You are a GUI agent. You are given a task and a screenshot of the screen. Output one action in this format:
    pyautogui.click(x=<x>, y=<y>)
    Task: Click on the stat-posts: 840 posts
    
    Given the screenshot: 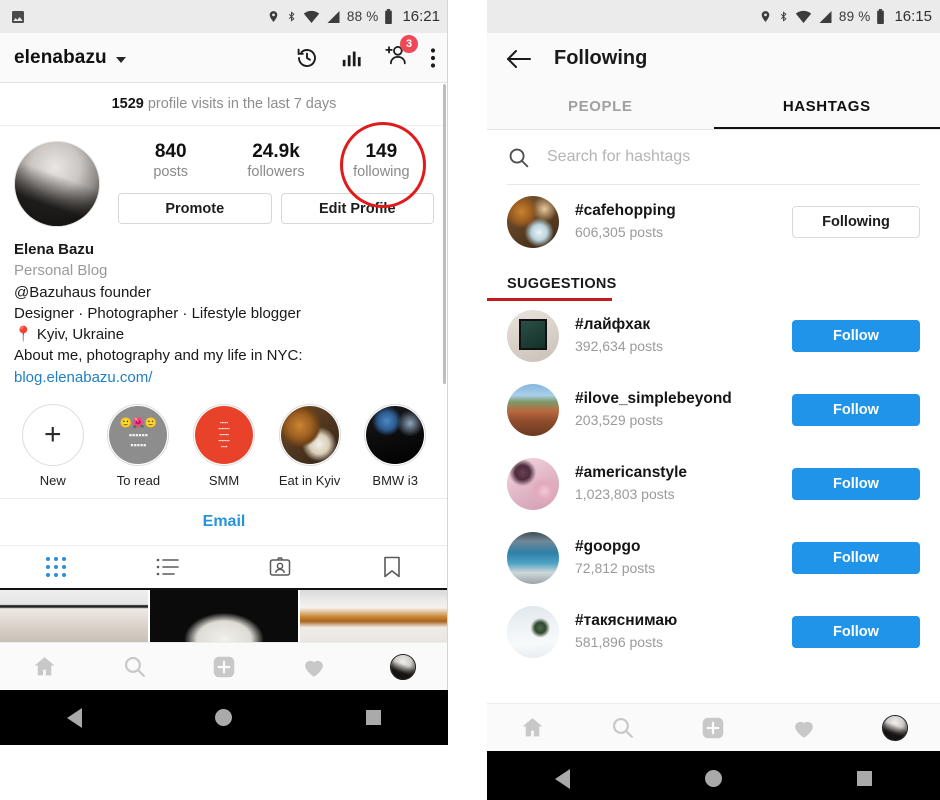 What is the action you would take?
    pyautogui.click(x=170, y=161)
    